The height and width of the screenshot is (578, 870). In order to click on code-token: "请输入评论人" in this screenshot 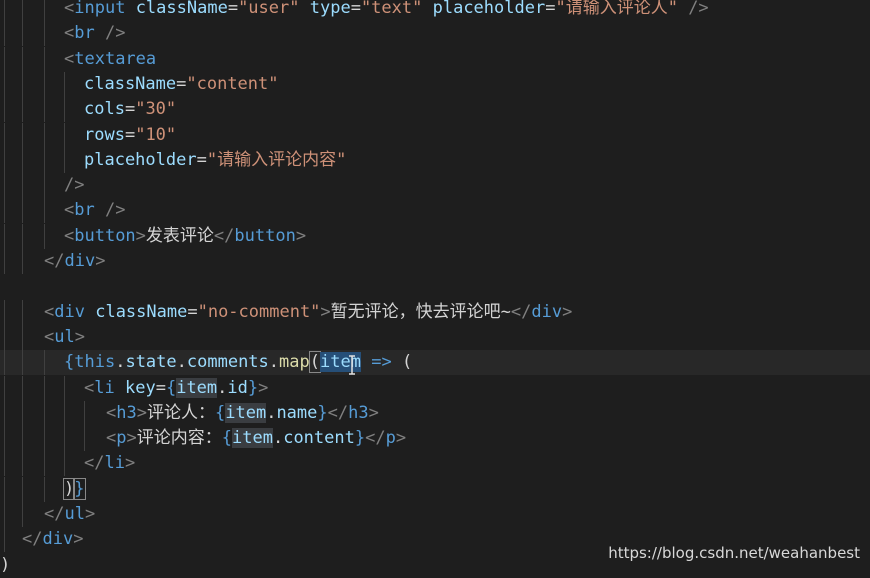, I will do `click(616, 9)`.